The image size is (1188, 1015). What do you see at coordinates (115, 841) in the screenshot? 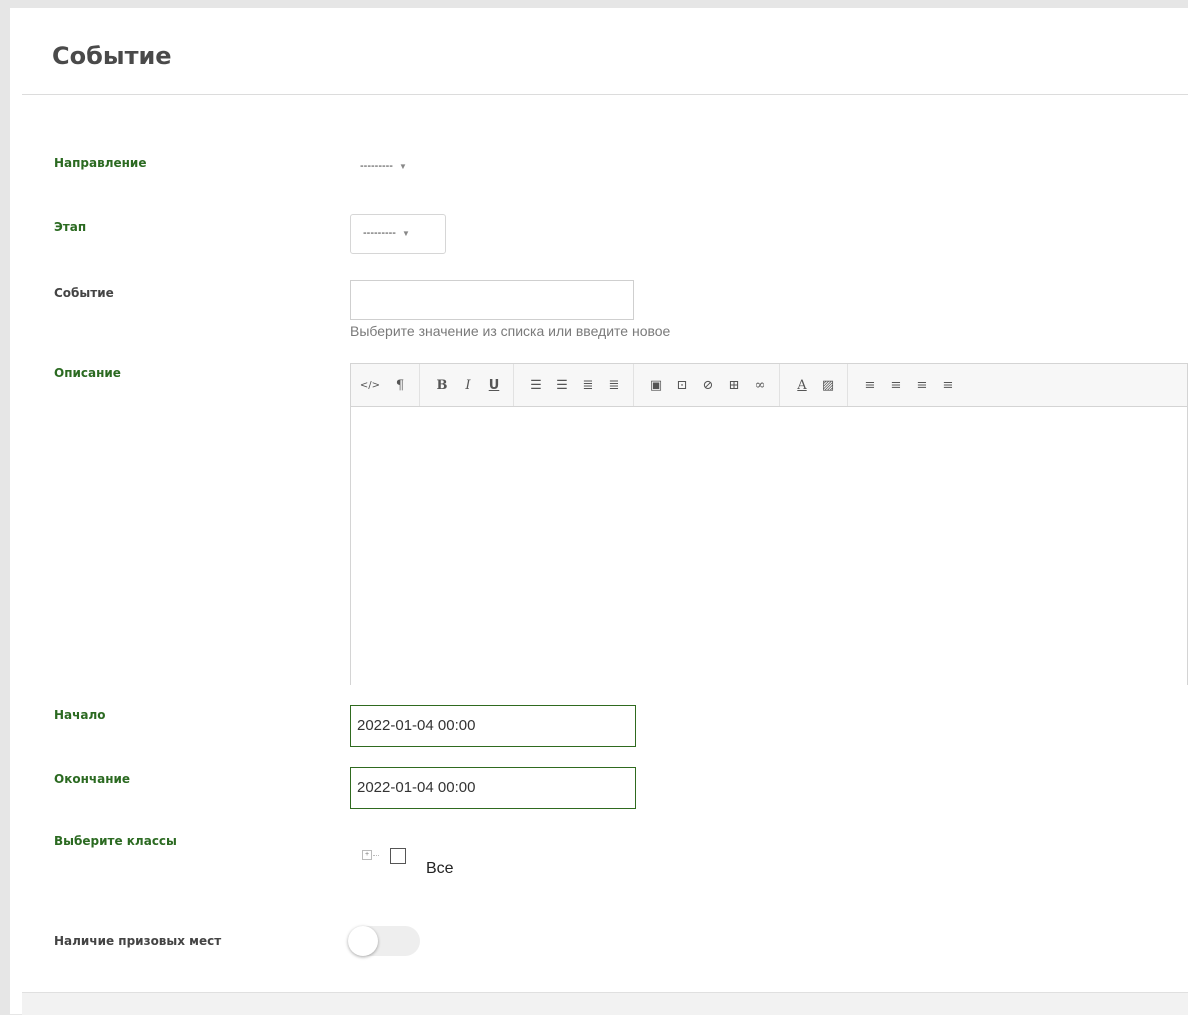
I see `classes-label: Выберите классы` at bounding box center [115, 841].